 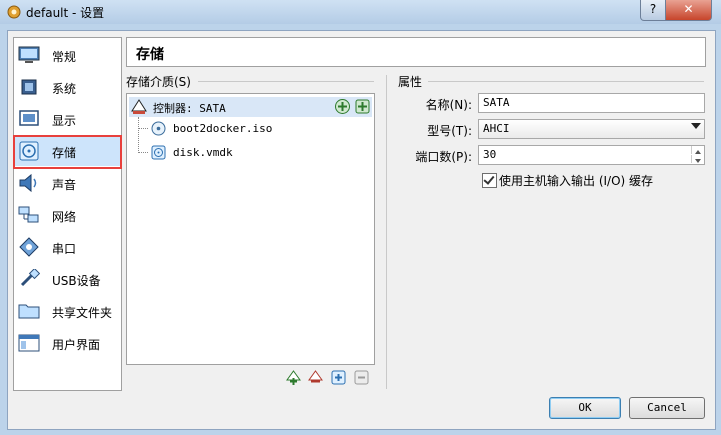 What do you see at coordinates (591, 103) in the screenshot?
I see `name-field: SATA` at bounding box center [591, 103].